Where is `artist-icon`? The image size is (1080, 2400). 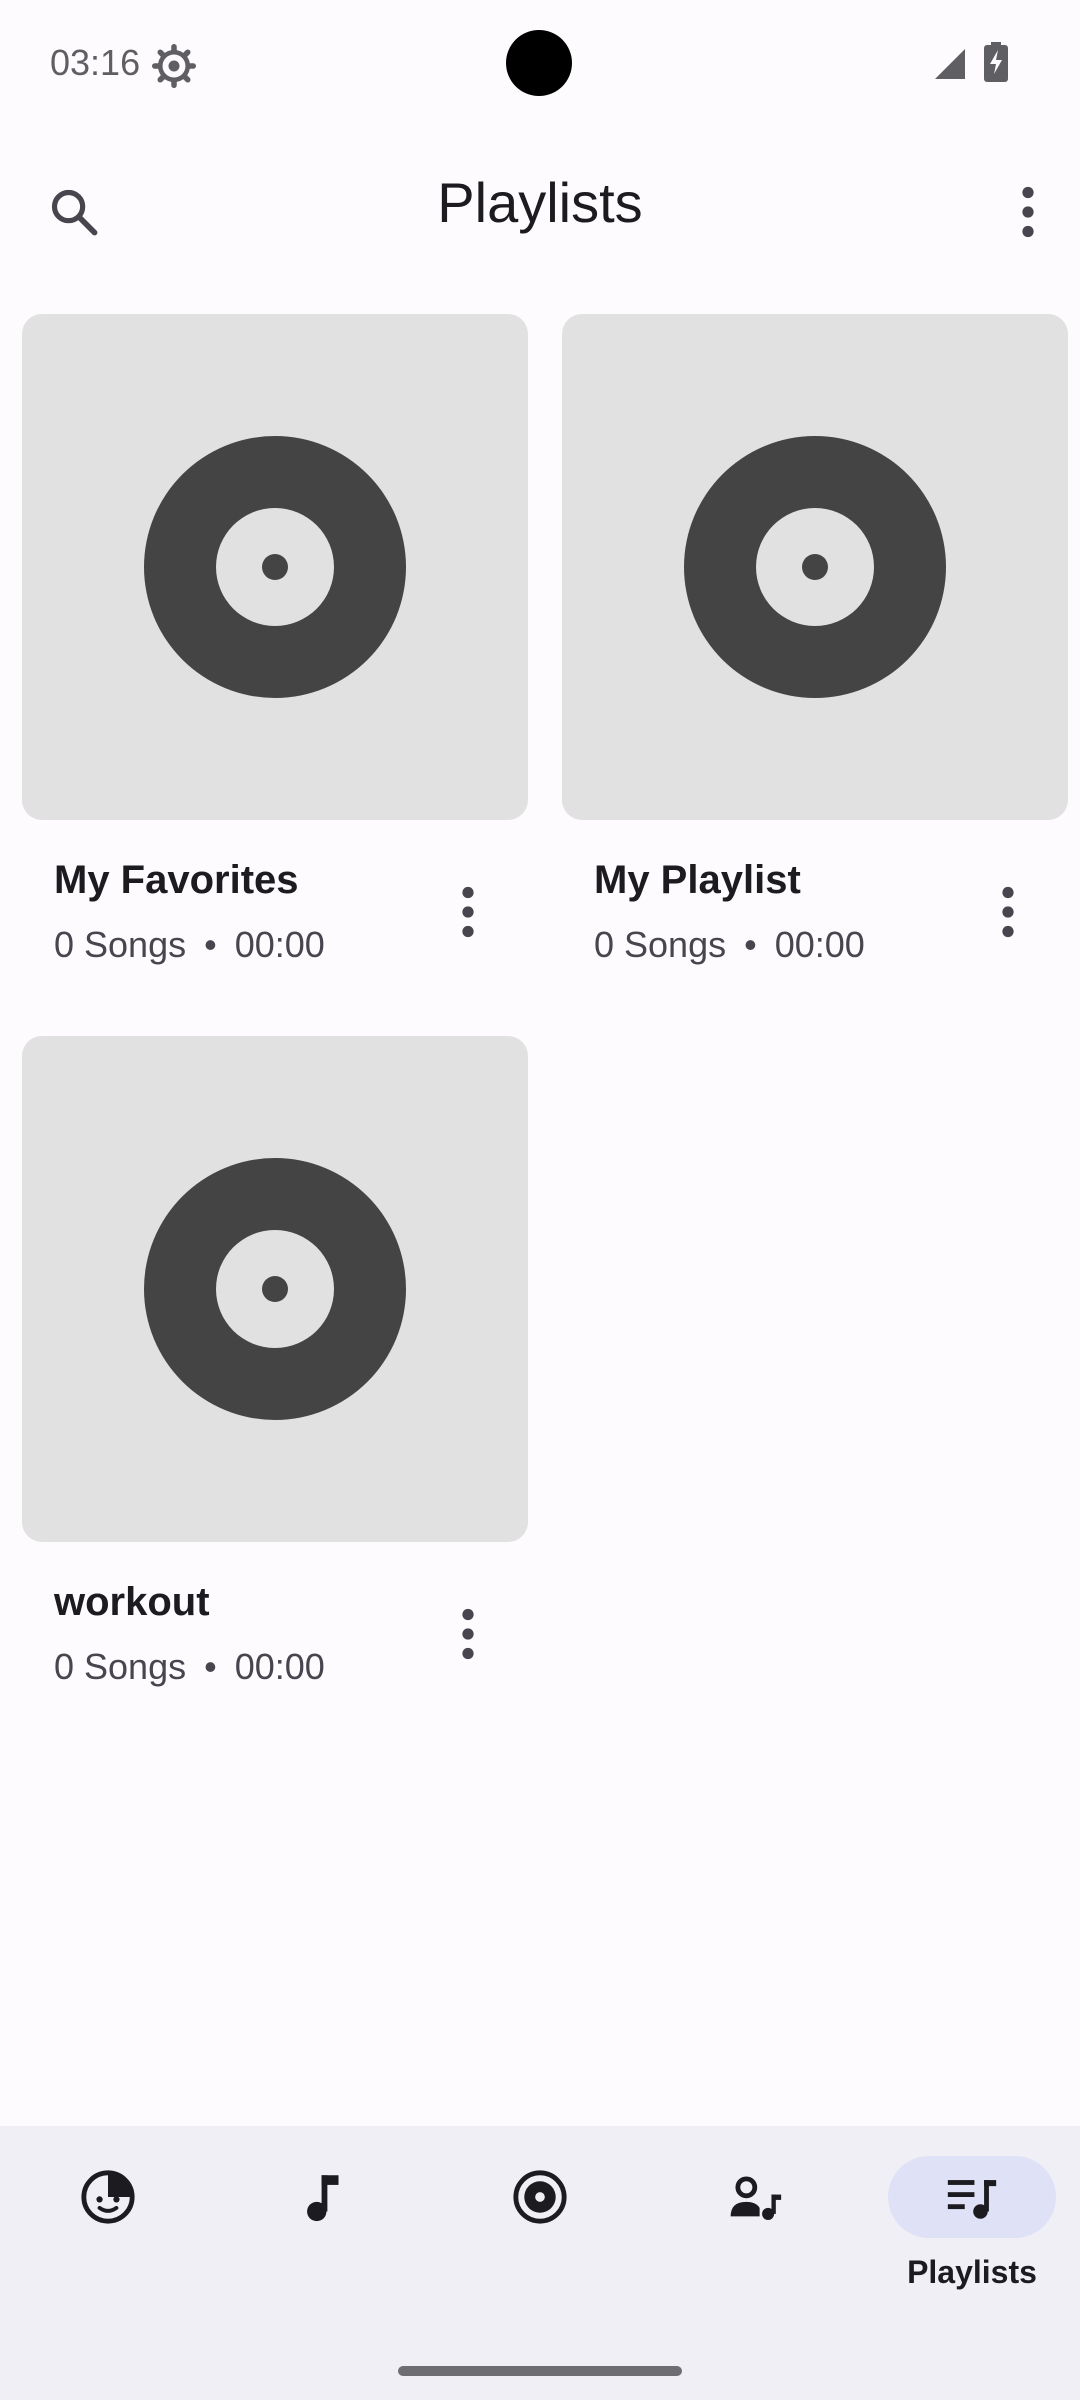 artist-icon is located at coordinates (756, 2198).